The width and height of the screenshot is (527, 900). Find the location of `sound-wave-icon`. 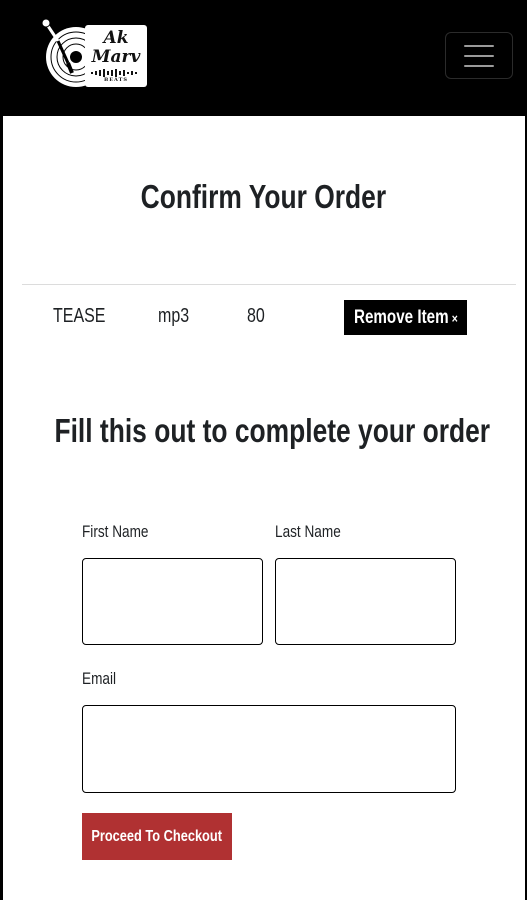

sound-wave-icon is located at coordinates (114, 73).